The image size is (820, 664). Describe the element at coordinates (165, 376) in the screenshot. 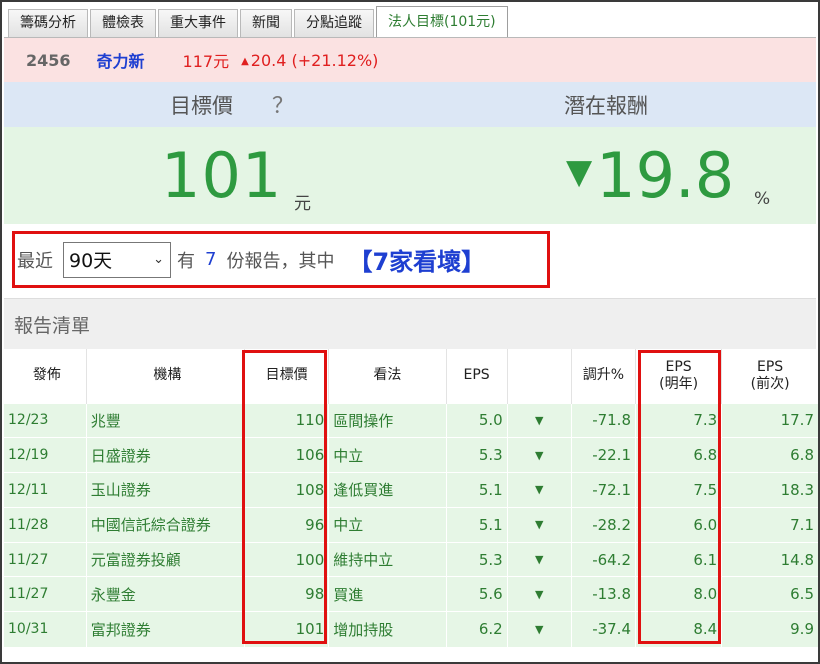

I see `col-org: 機構` at that location.